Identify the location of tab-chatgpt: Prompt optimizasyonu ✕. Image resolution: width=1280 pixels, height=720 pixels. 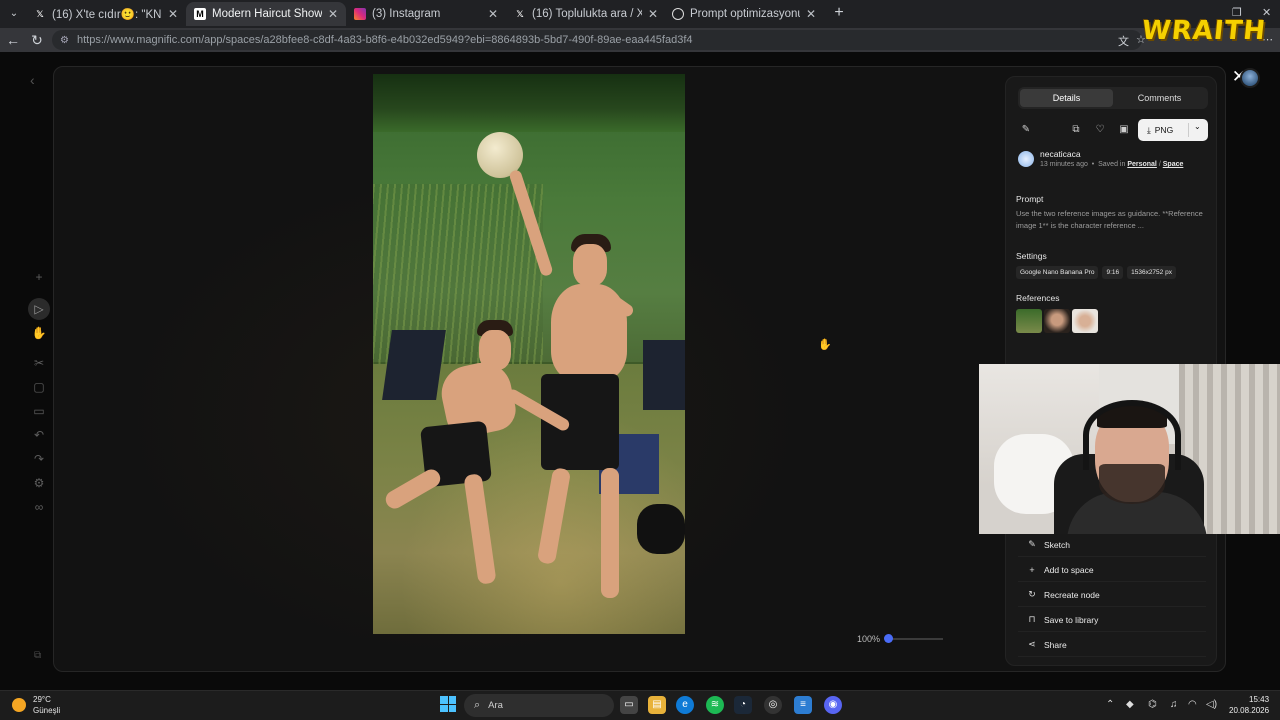
(744, 14).